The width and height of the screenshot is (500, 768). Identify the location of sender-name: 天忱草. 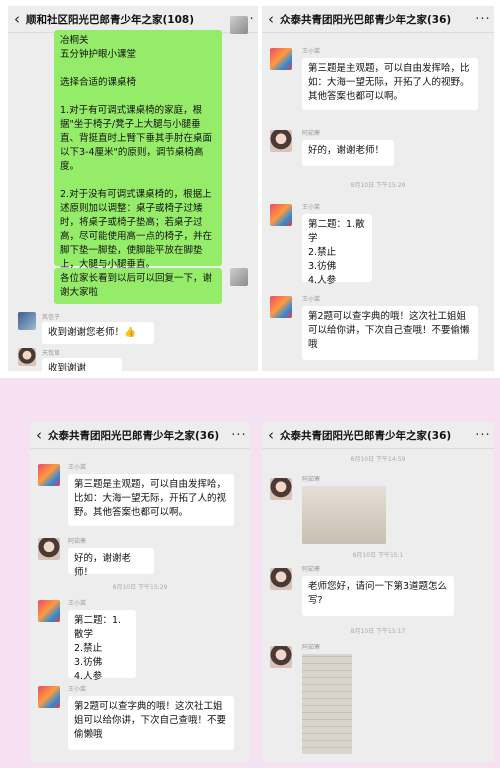
(51, 353).